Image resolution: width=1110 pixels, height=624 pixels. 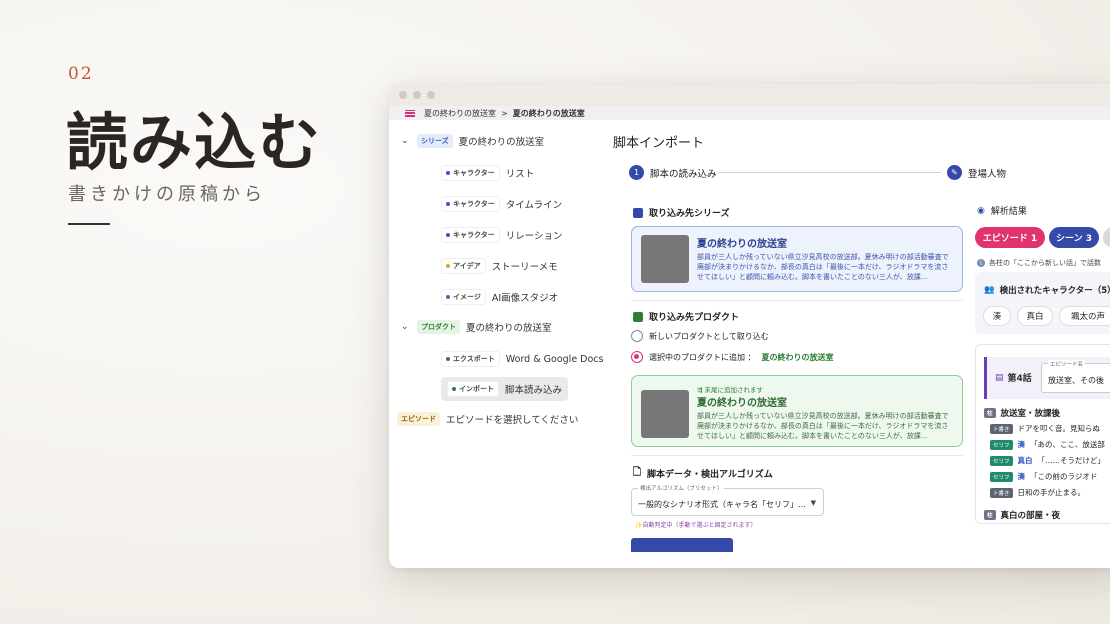 I want to click on radio-button-selected, so click(x=637, y=357).